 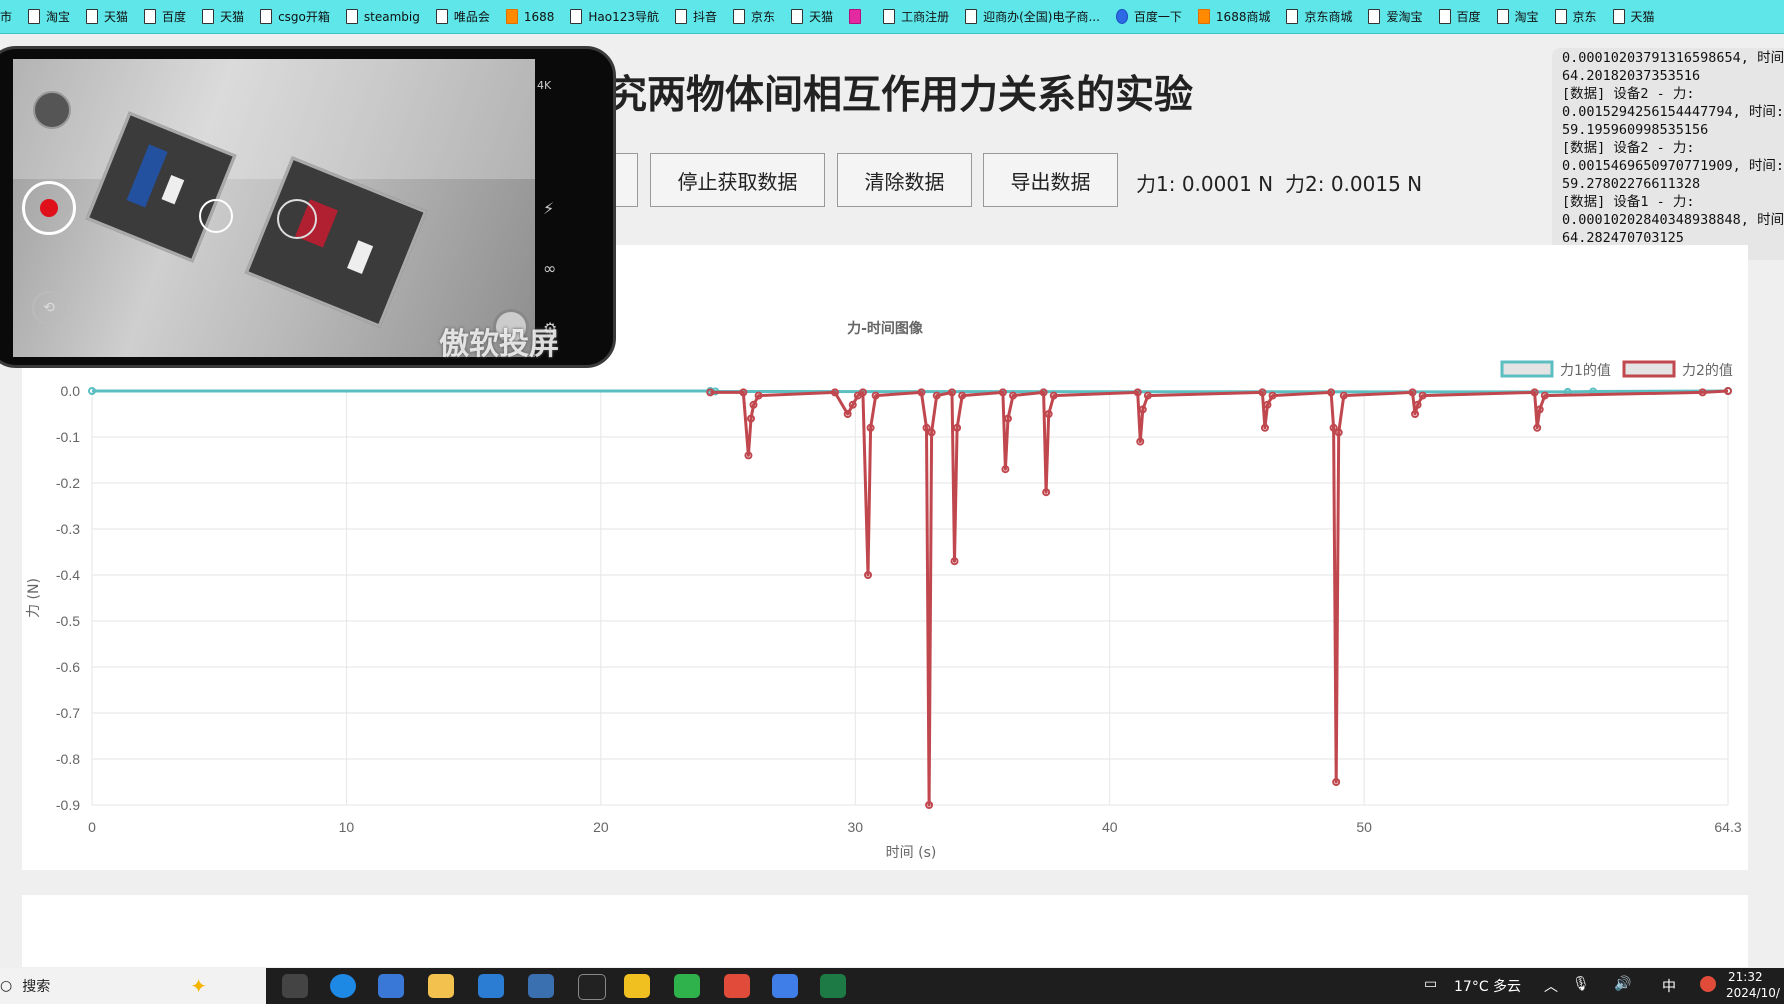 I want to click on mail-icon, so click(x=491, y=986).